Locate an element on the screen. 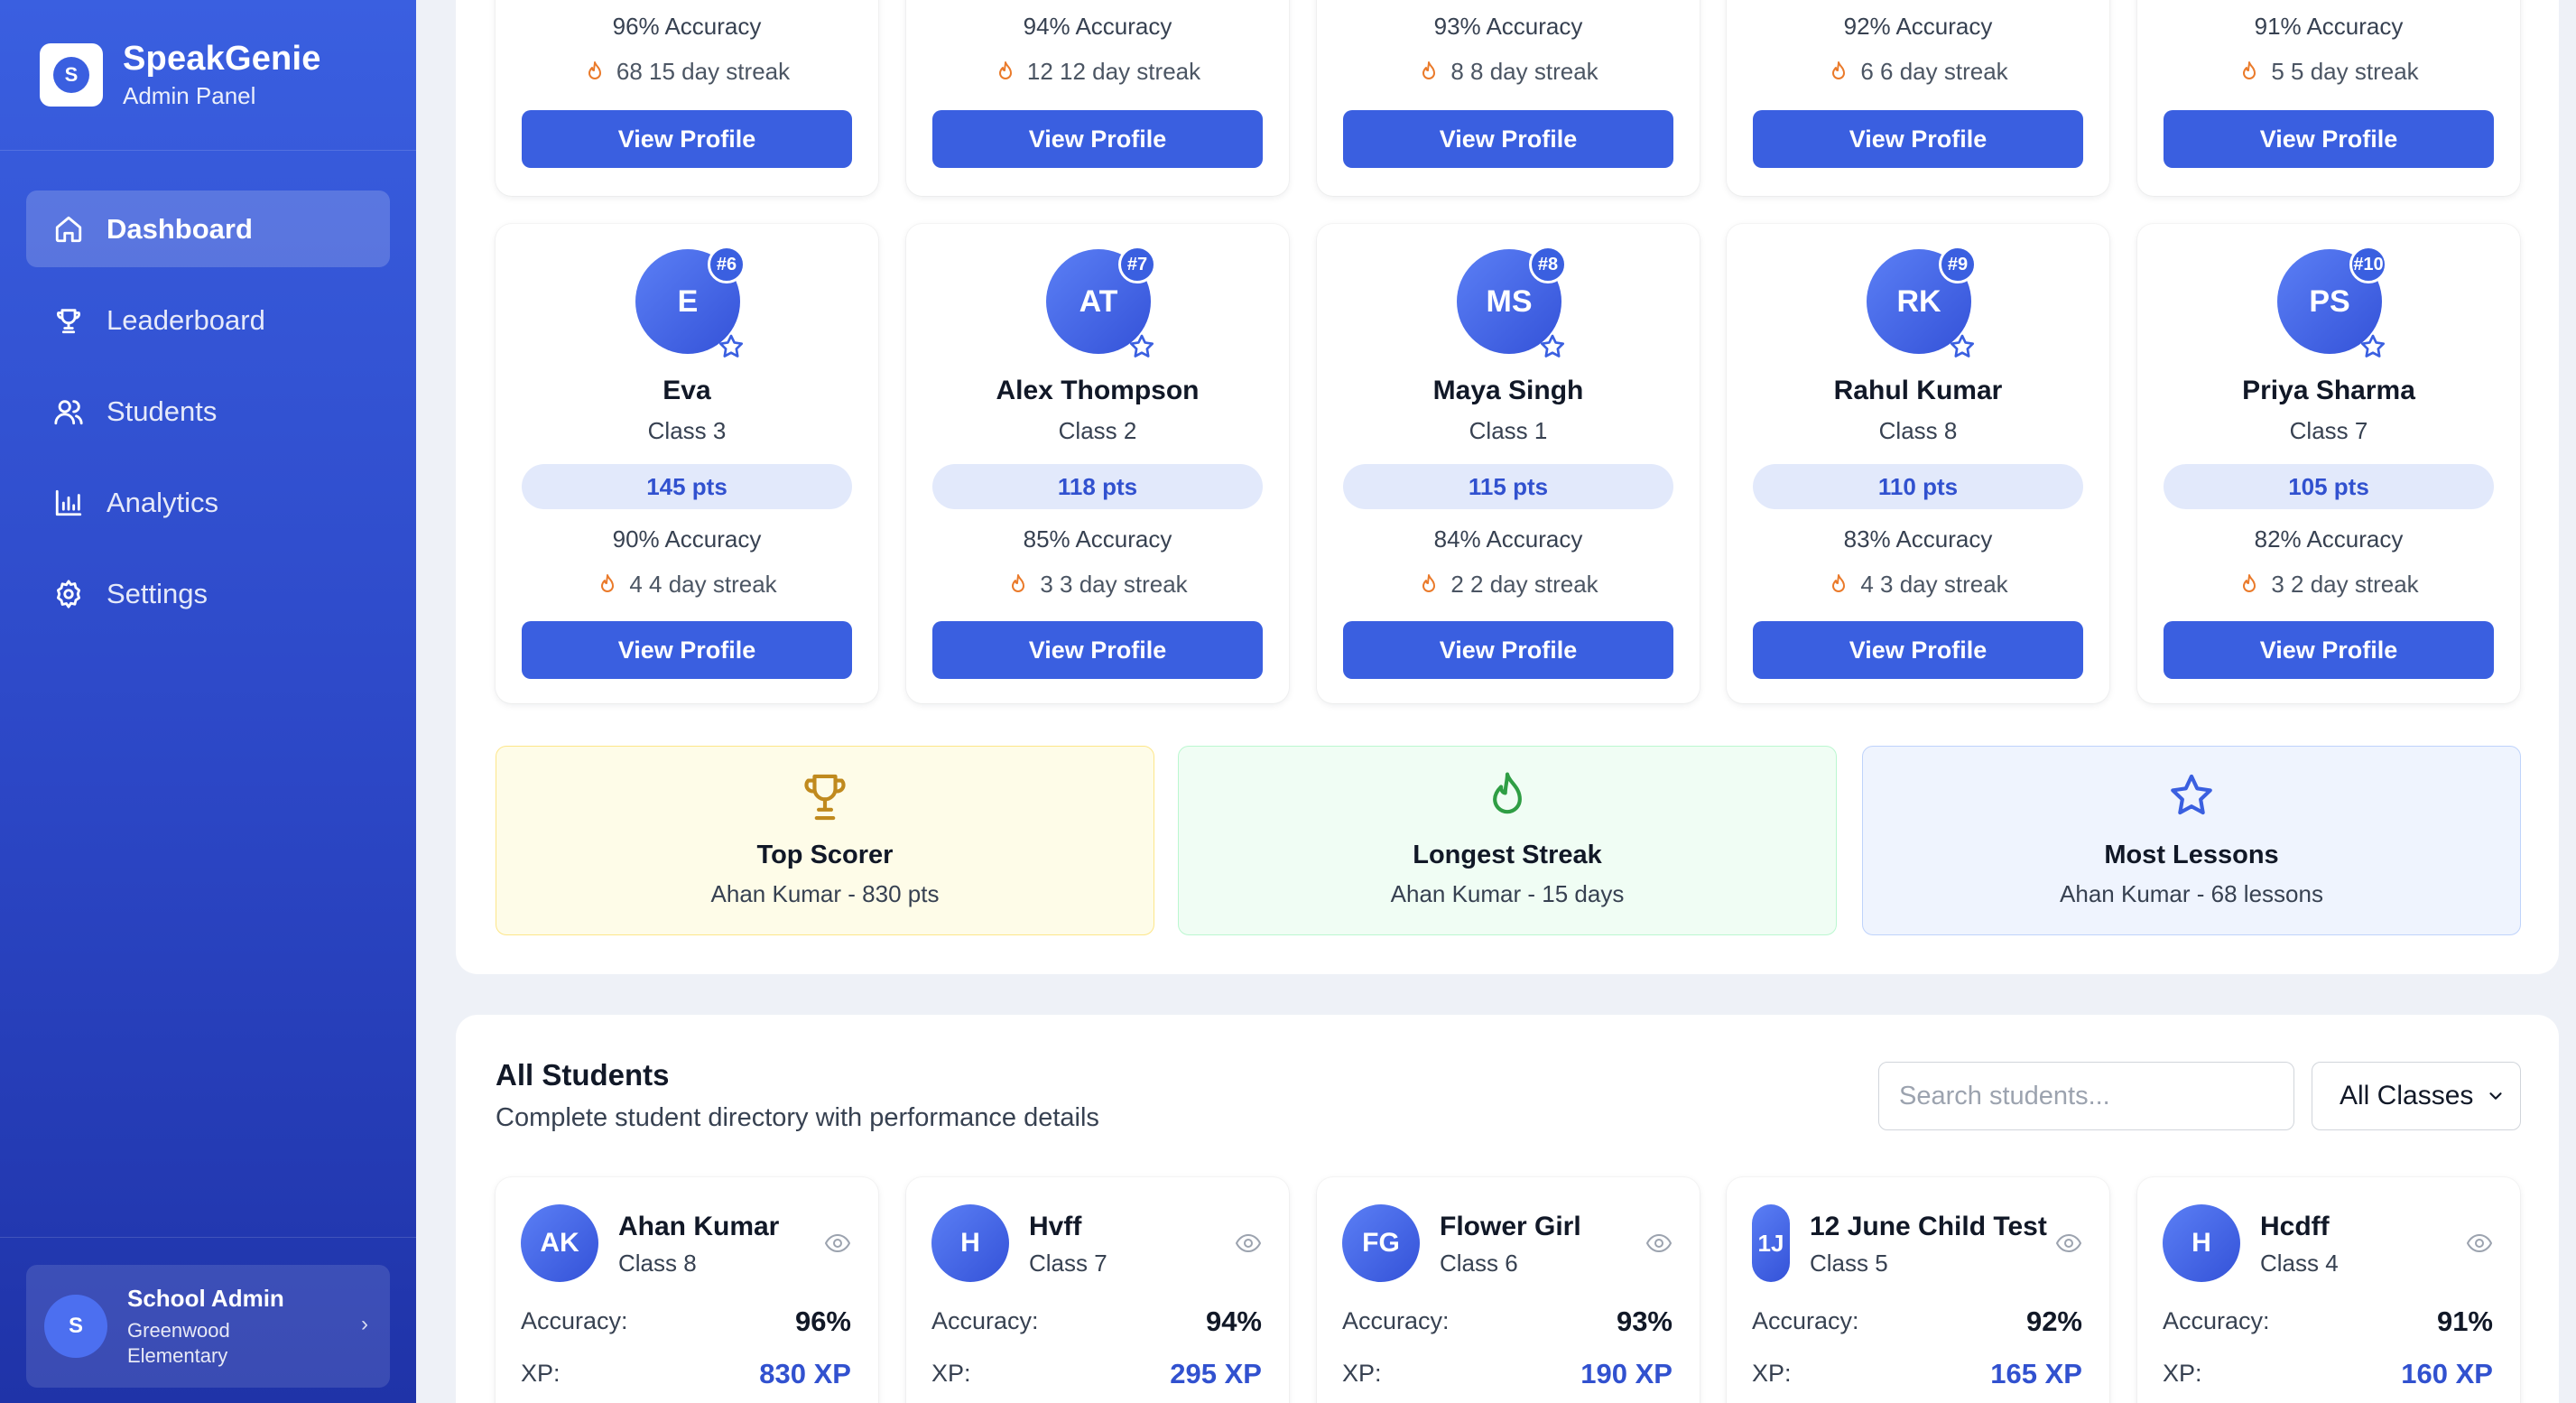 Image resolution: width=2576 pixels, height=1403 pixels. sidebar-item-leaderboard: Leaderboard is located at coordinates (208, 320).